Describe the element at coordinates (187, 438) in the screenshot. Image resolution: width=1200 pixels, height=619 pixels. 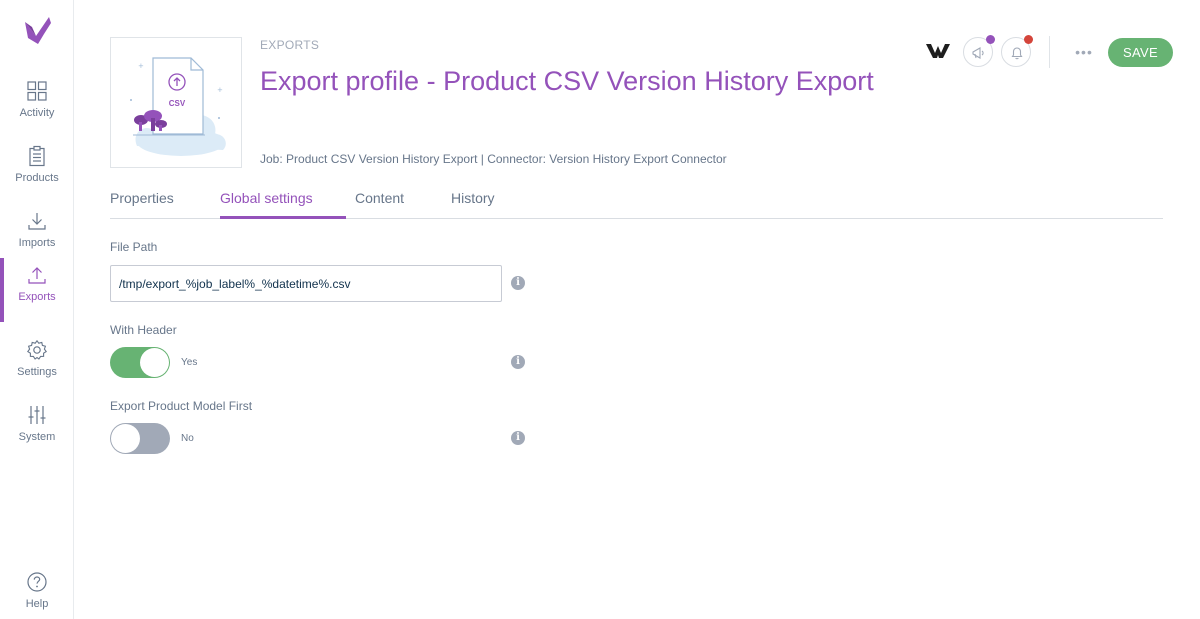
I see `export-product-model-first-state: No` at that location.